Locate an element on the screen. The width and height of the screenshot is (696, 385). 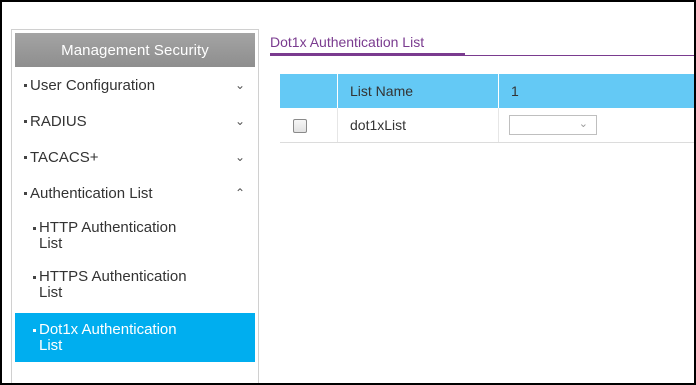
sidebar-item-label: RADIUS is located at coordinates (58, 121).